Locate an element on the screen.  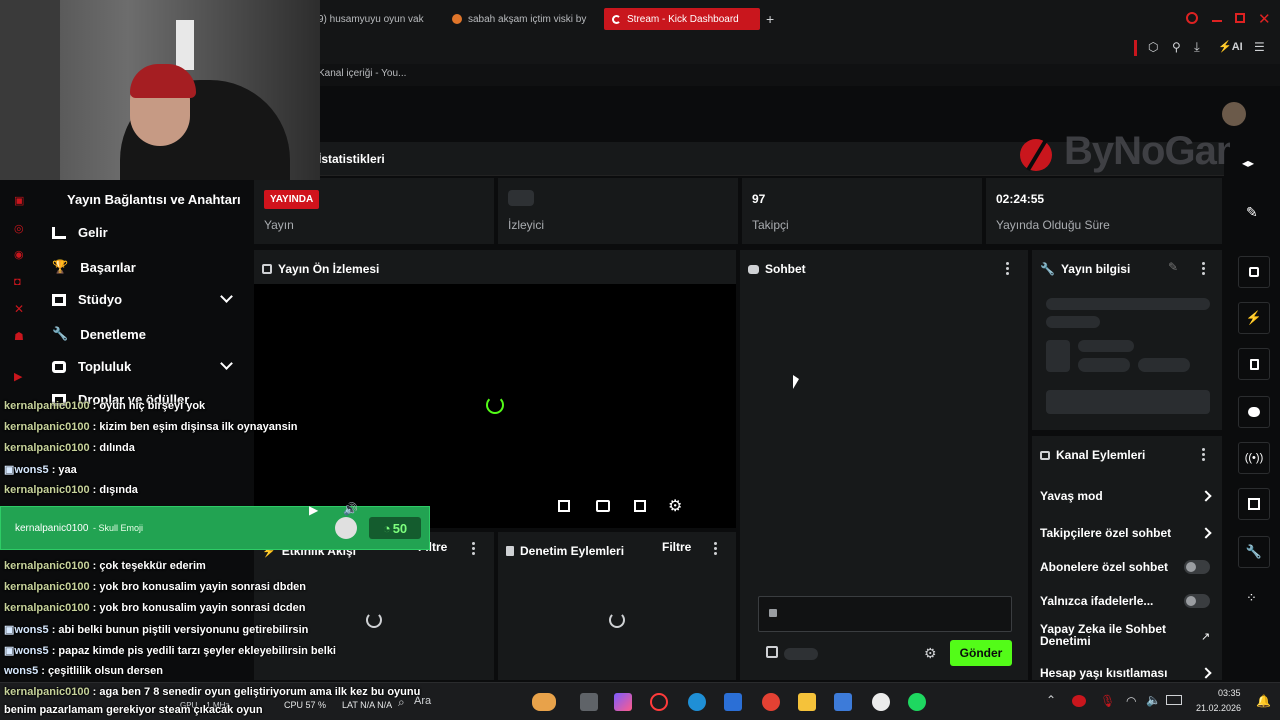
nav-item-achievements: 🏆 Başarılar is located at coordinates (94, 267).